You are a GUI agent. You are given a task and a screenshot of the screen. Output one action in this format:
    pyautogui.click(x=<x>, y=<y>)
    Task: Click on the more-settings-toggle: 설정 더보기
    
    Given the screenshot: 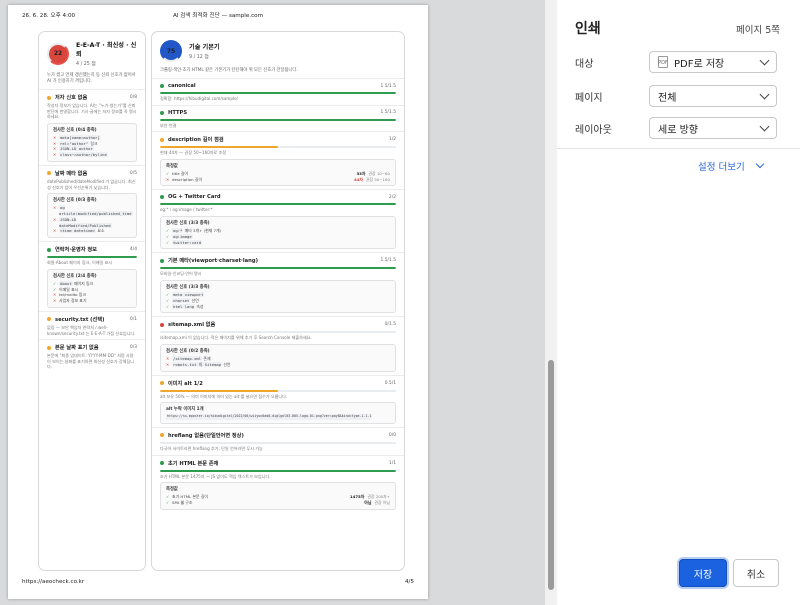 What is the action you would take?
    pyautogui.click(x=731, y=166)
    